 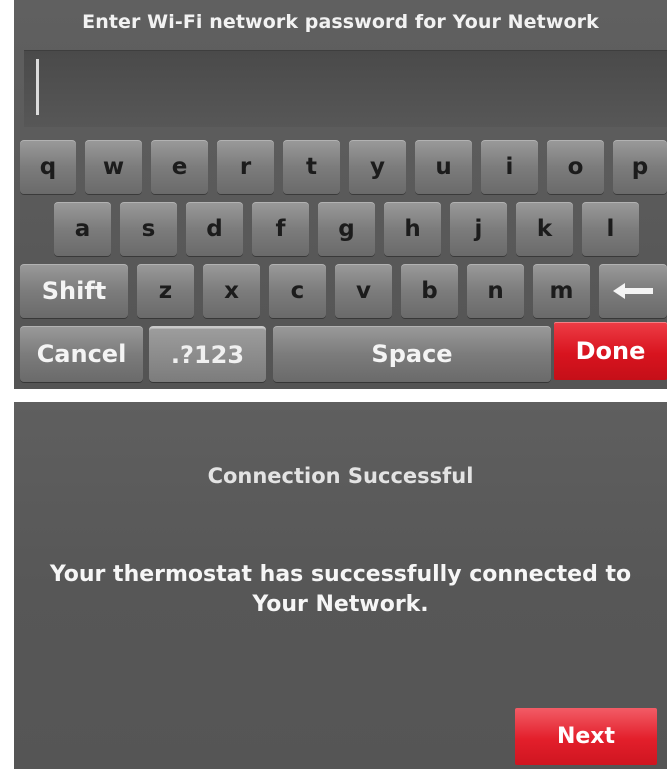 I want to click on key-p: p, so click(x=640, y=167).